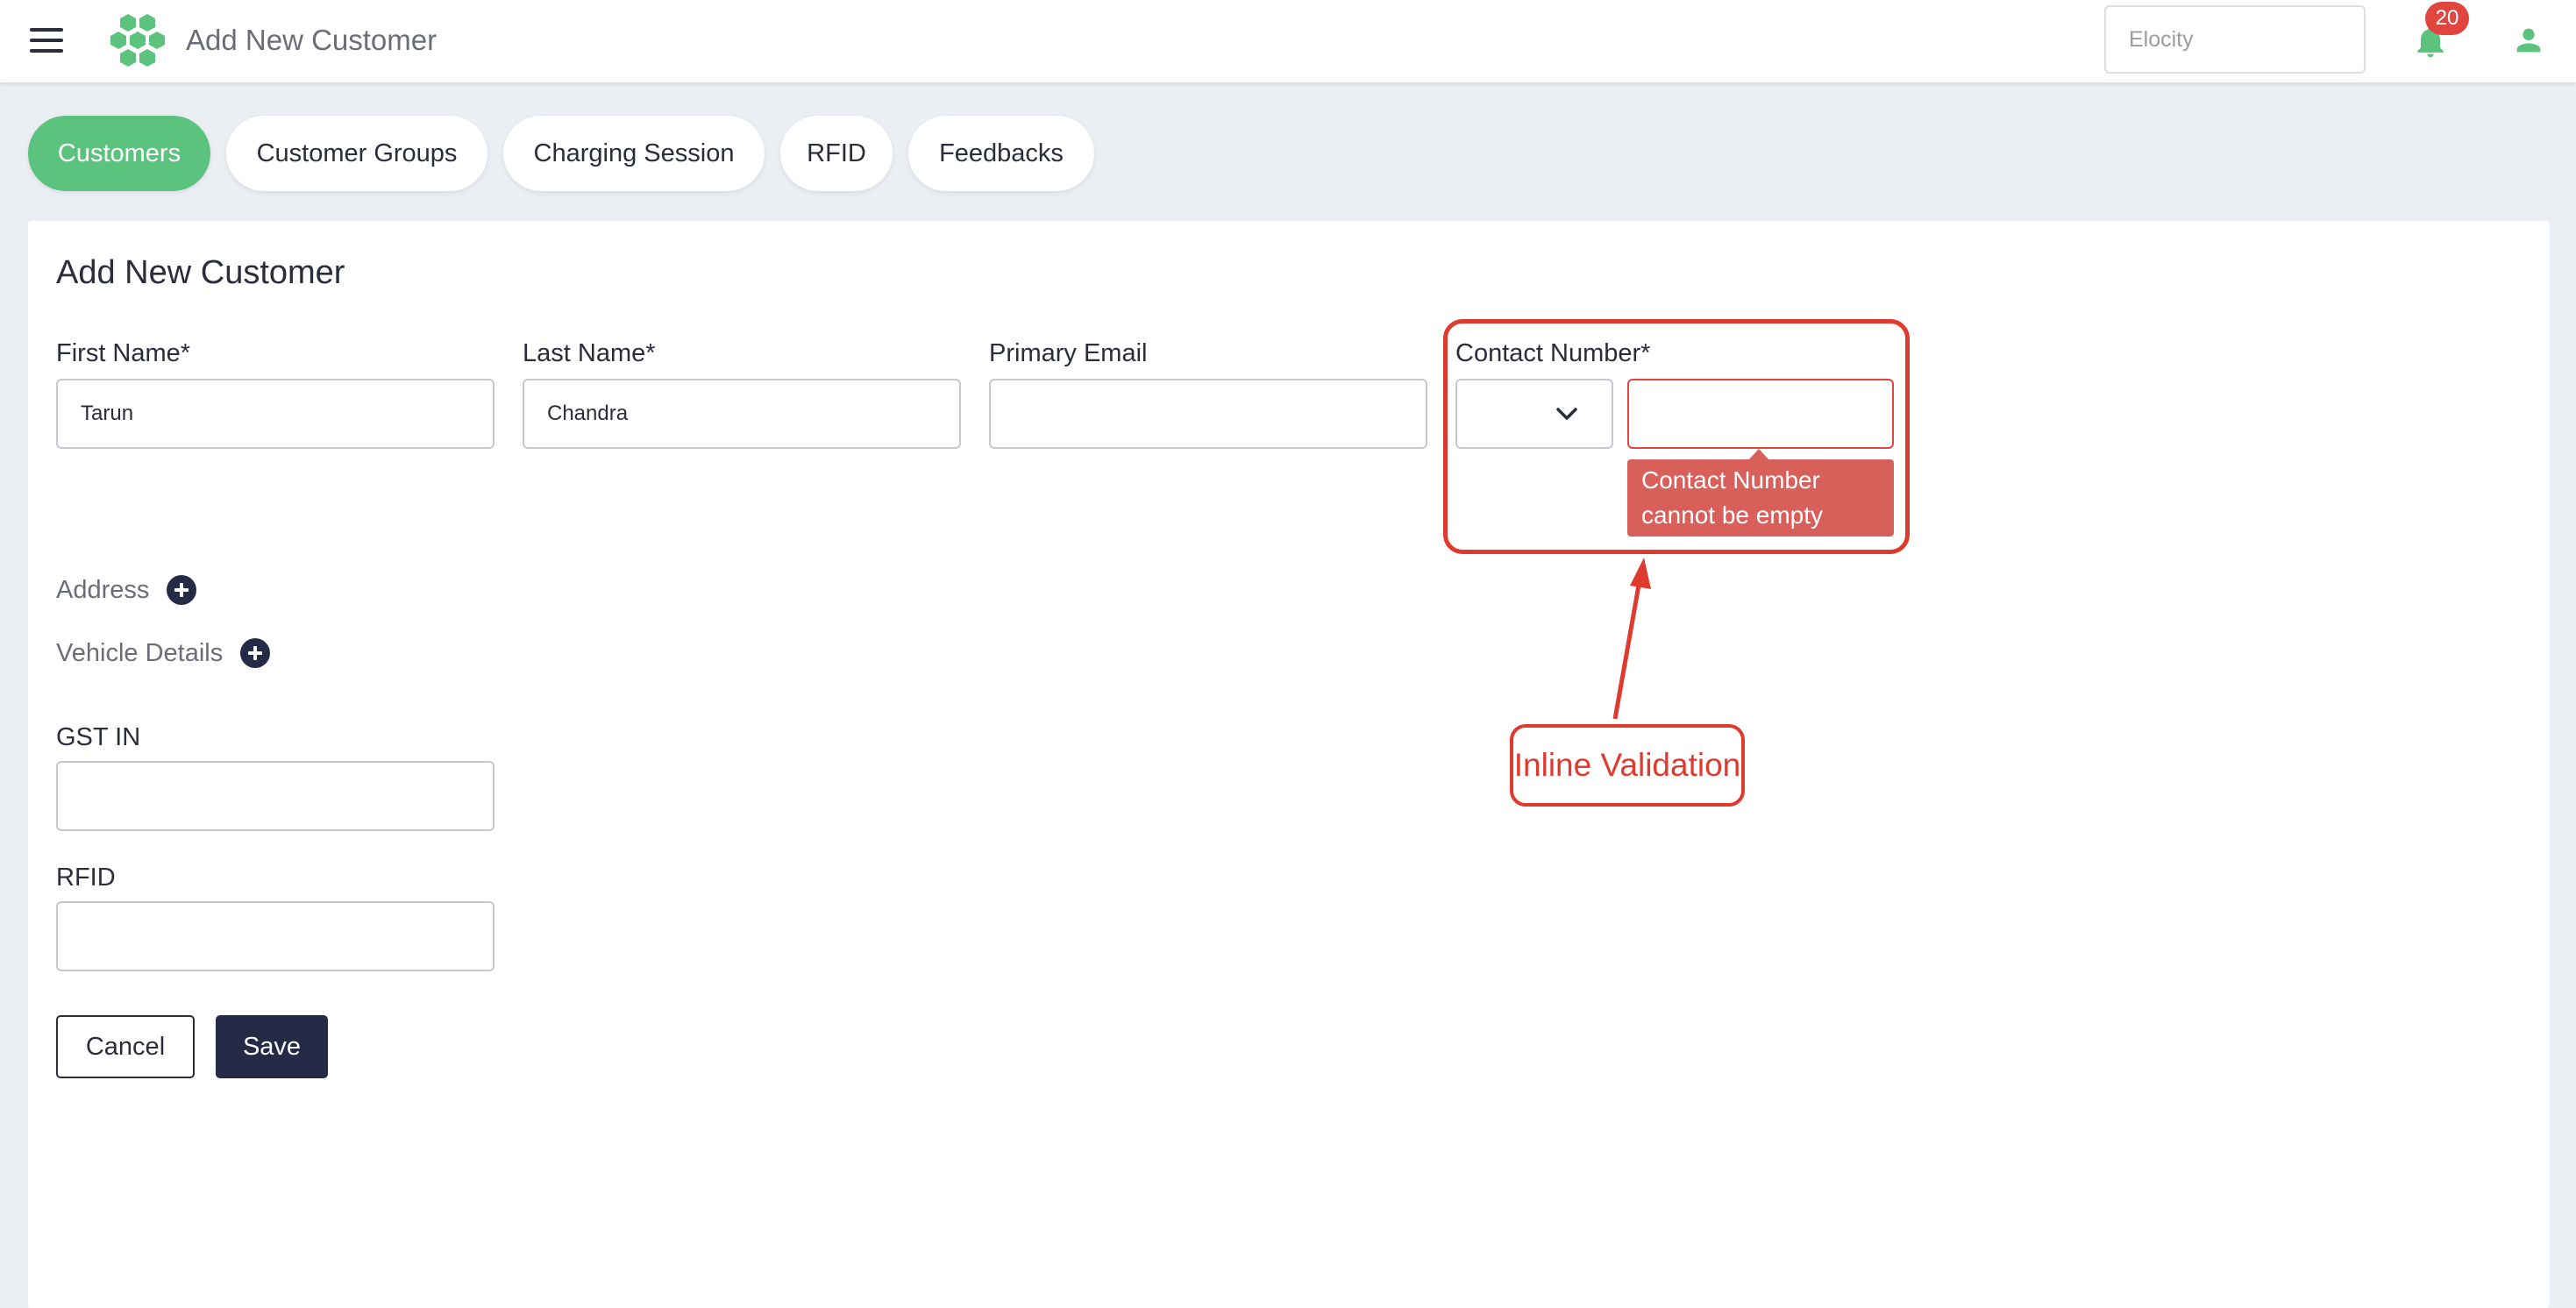 The image size is (2576, 1308). Describe the element at coordinates (1001, 153) in the screenshot. I see `tab-feedbacks: Feedbacks` at that location.